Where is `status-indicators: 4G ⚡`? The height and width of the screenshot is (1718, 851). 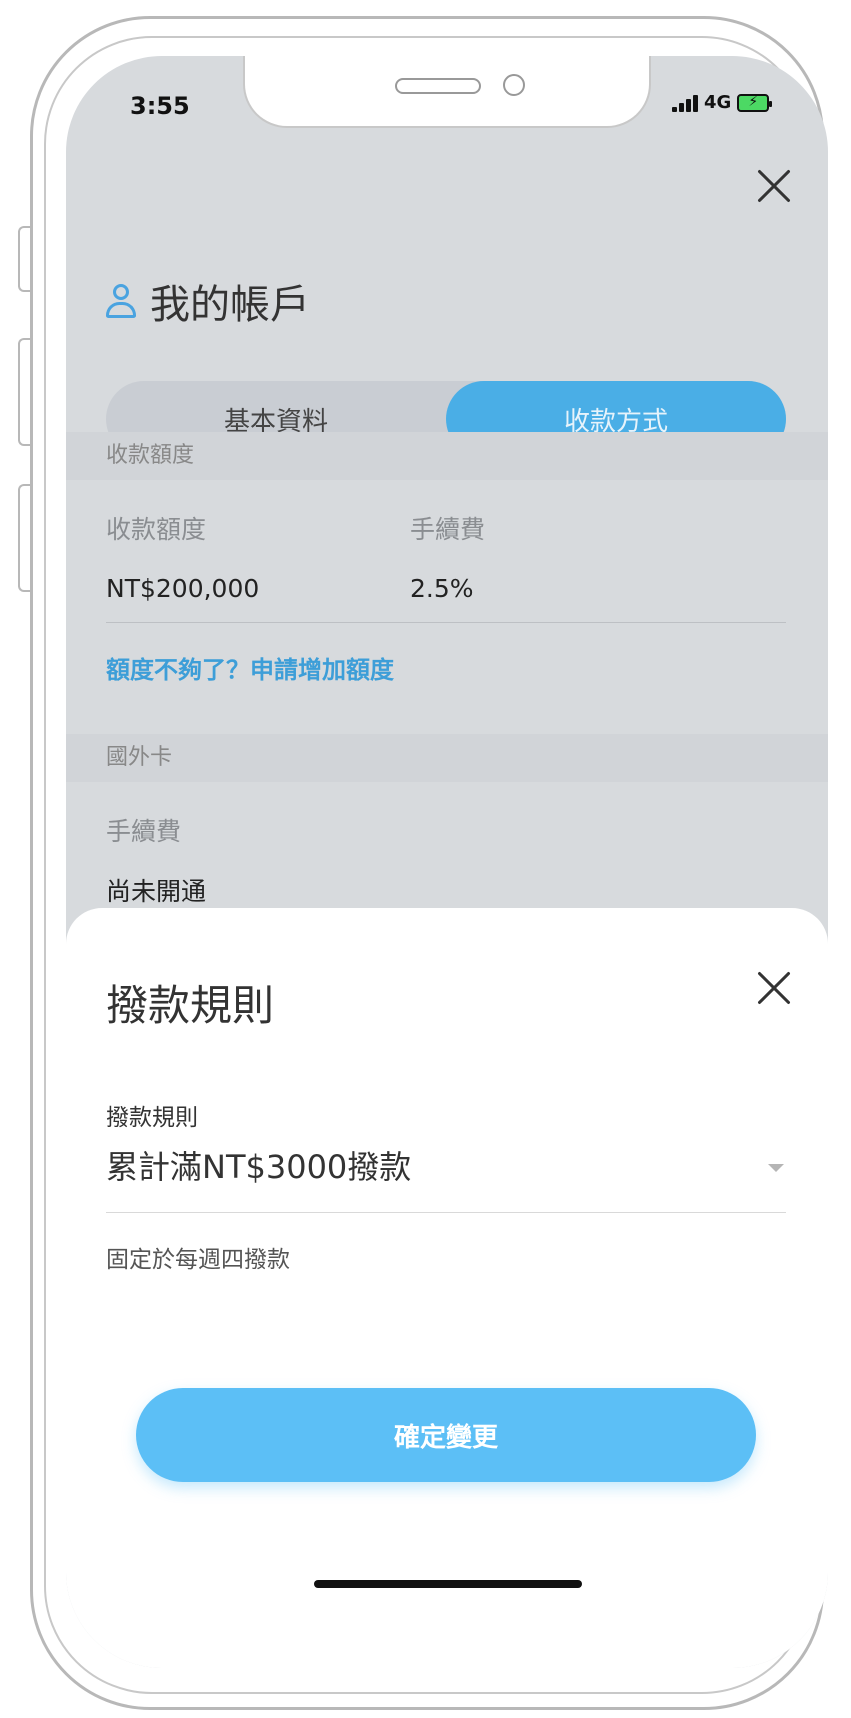 status-indicators: 4G ⚡ is located at coordinates (722, 102).